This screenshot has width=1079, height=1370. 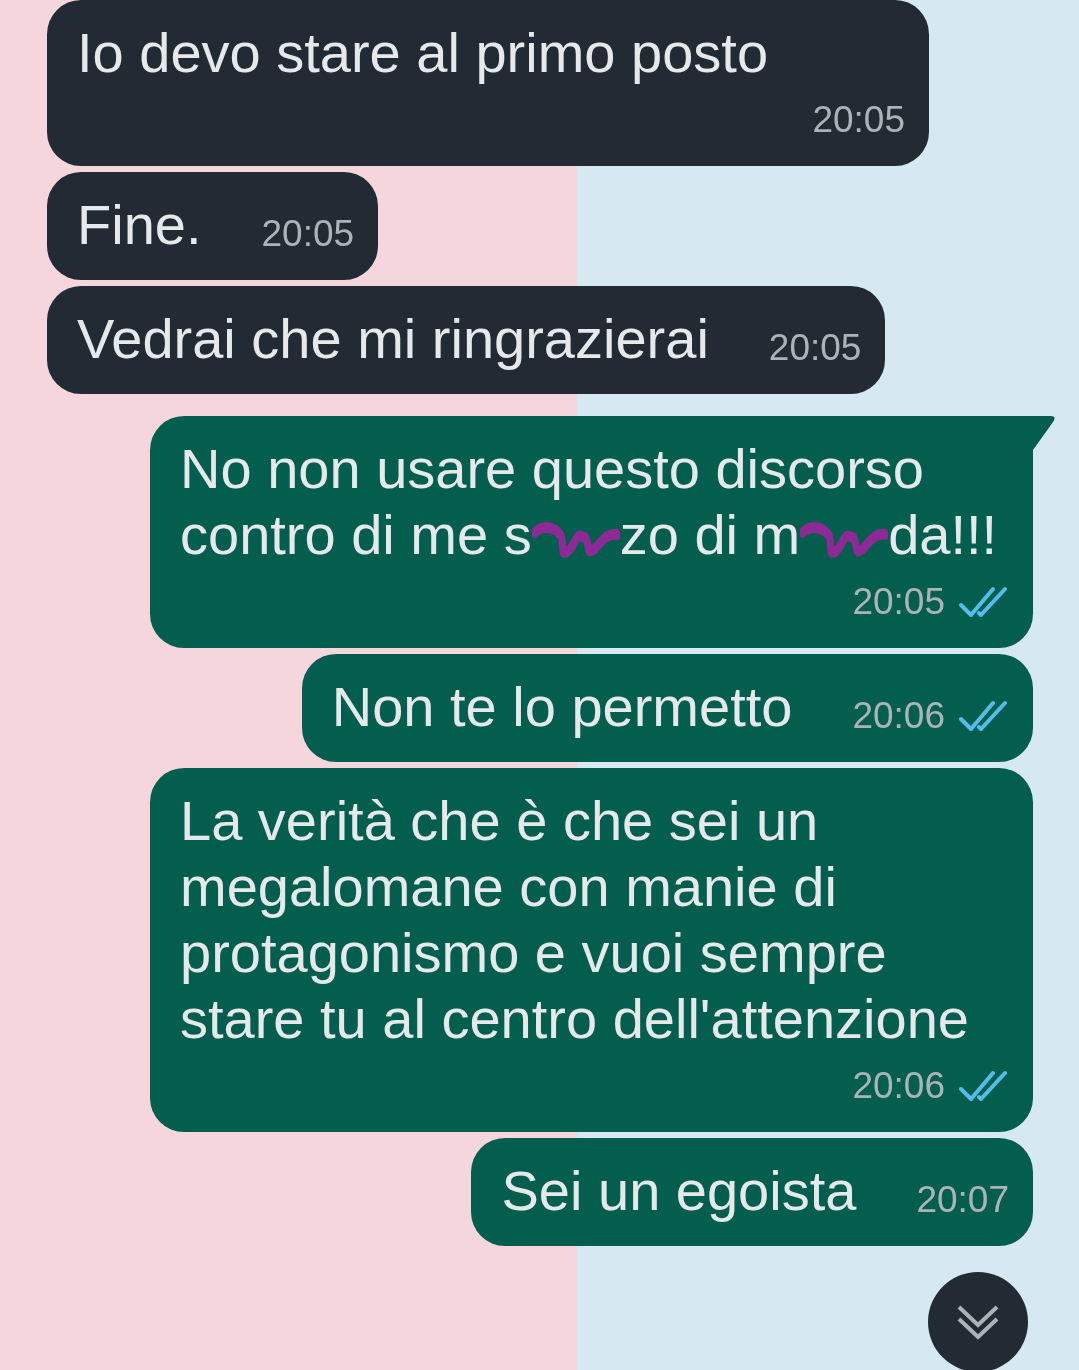 I want to click on message-text: Io devo stare al primo posto, so click(x=423, y=53).